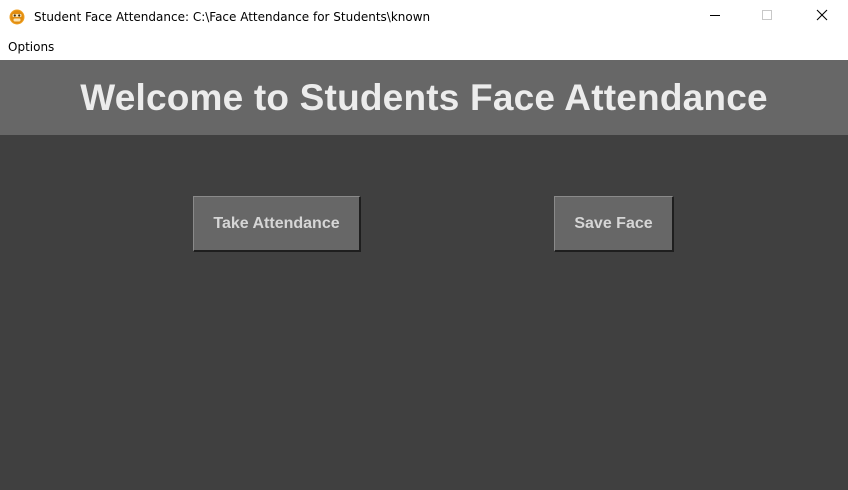 The height and width of the screenshot is (490, 848). I want to click on close-icon, so click(822, 17).